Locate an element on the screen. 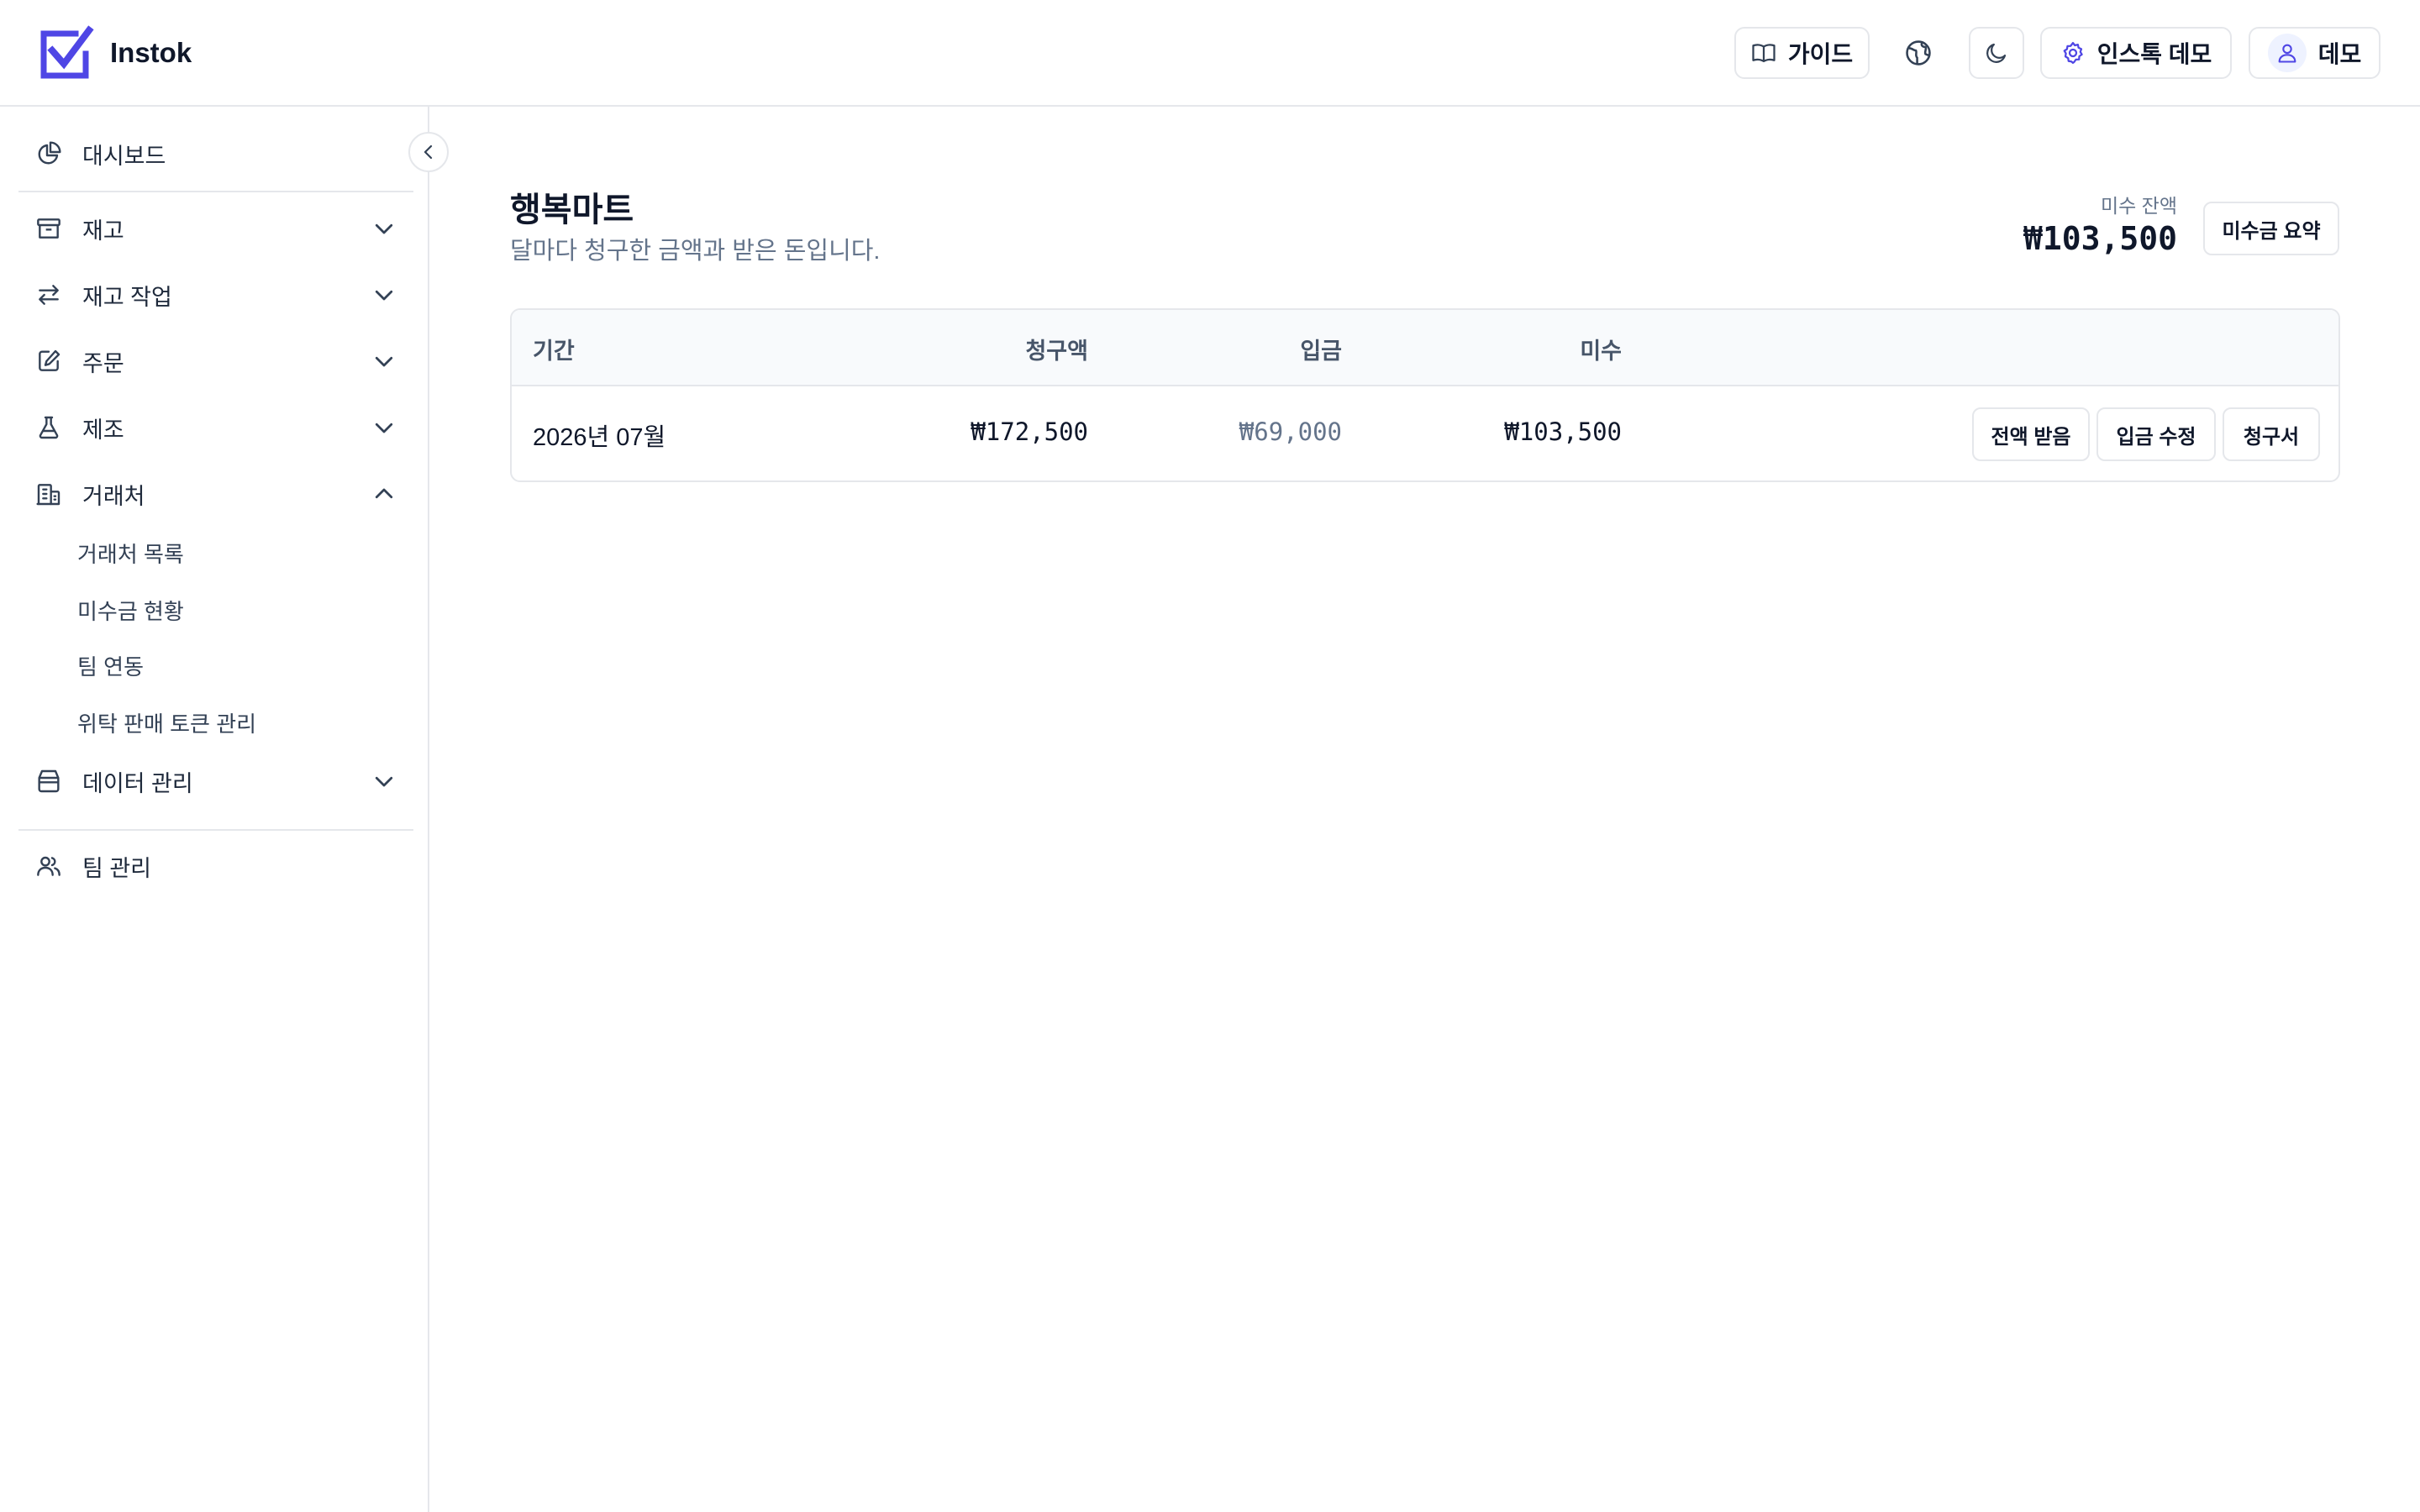  user-menu-button: 데모 is located at coordinates (2315, 53).